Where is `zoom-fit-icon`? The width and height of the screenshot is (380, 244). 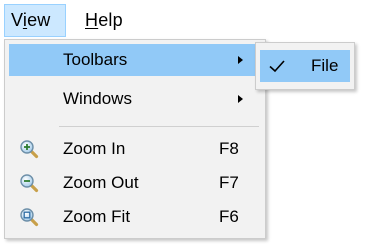 zoom-fit-icon is located at coordinates (29, 217).